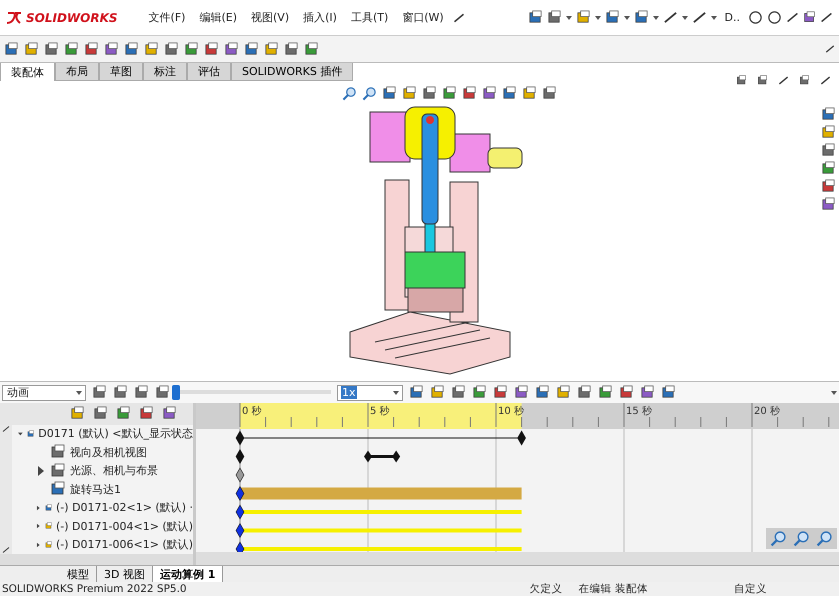 This screenshot has height=596, width=839. I want to click on tree-item: 旋转马达1, so click(95, 489).